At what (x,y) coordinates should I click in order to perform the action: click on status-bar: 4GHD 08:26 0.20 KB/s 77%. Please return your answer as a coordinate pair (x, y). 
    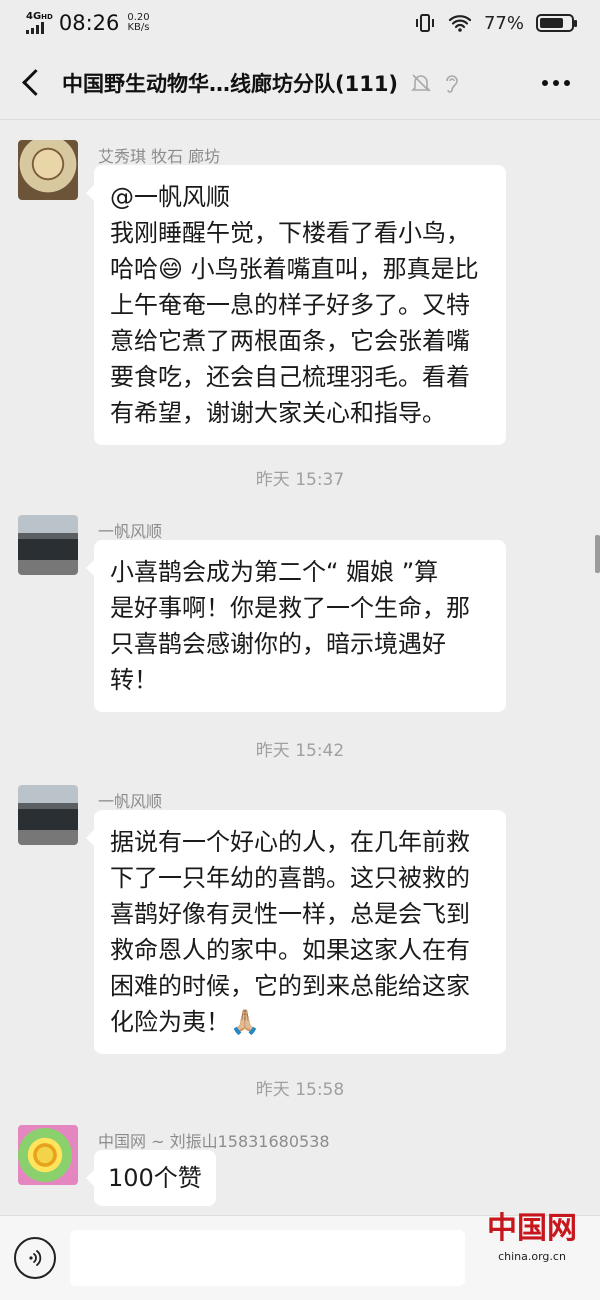
    Looking at the image, I should click on (300, 23).